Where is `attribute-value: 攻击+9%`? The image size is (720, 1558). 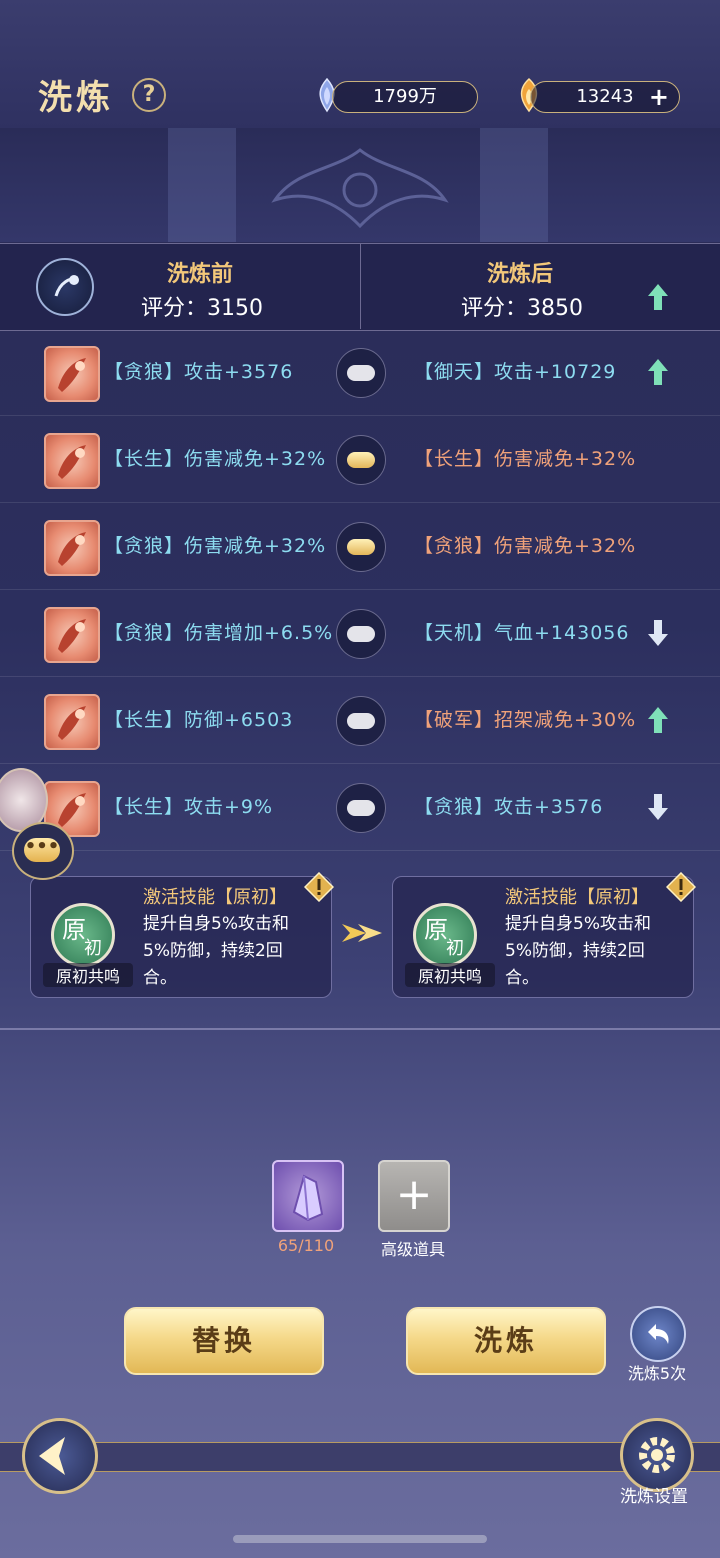 attribute-value: 攻击+9% is located at coordinates (229, 807).